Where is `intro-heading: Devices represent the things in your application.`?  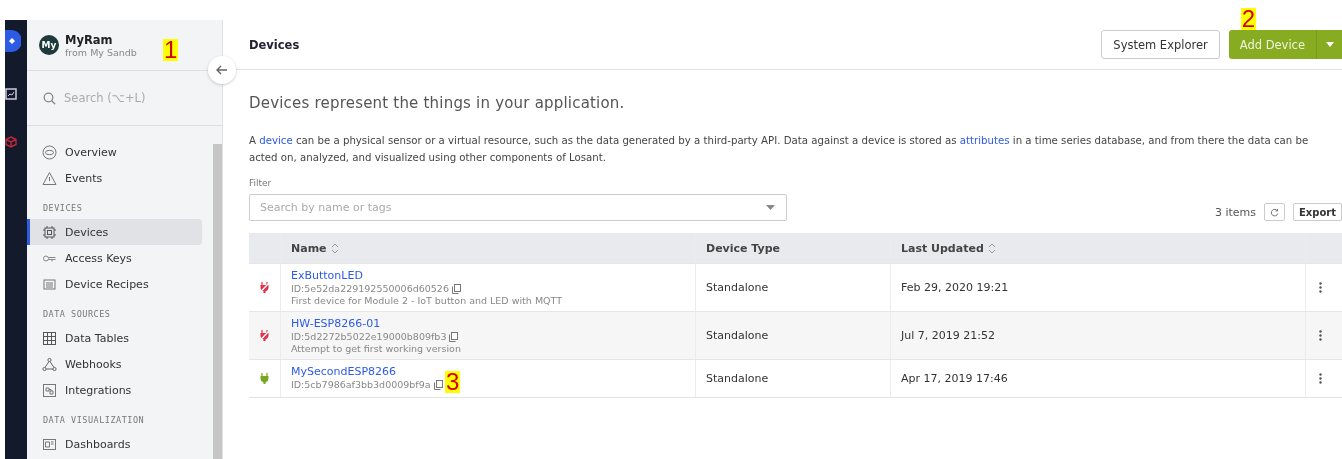
intro-heading: Devices represent the things in your application. is located at coordinates (437, 103).